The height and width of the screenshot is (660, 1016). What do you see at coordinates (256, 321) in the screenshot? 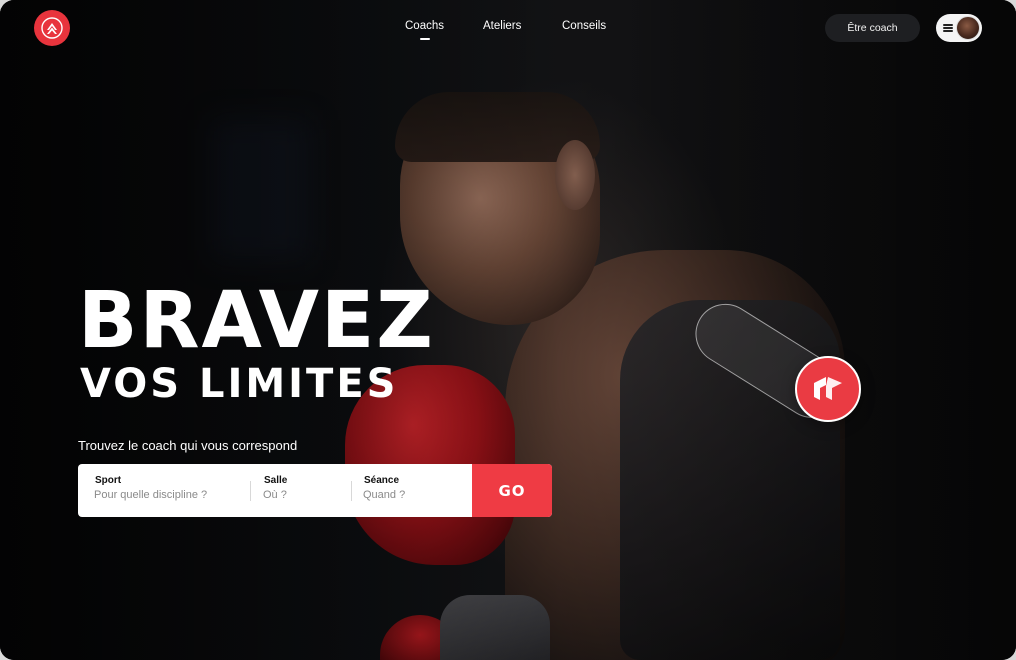
I see `hero-title: BRAVEZ` at bounding box center [256, 321].